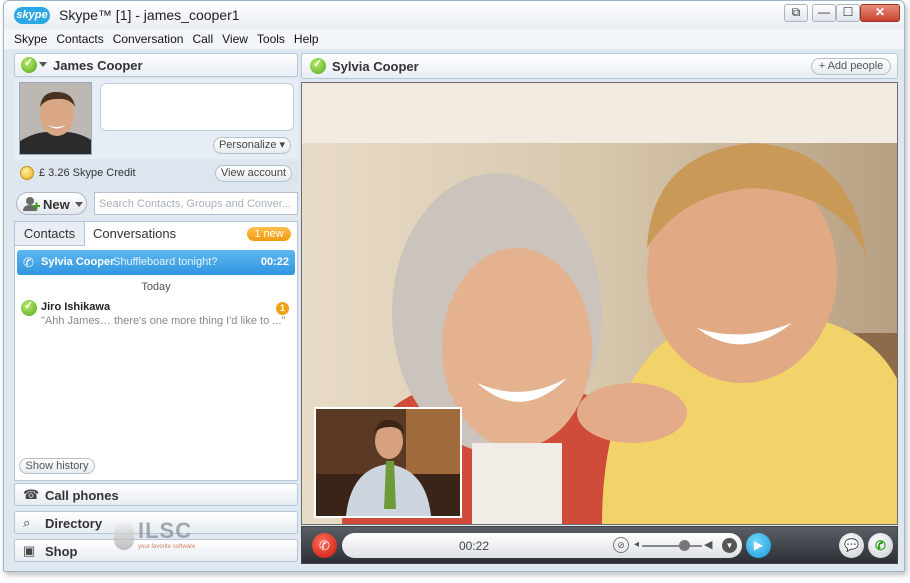 Image resolution: width=910 pixels, height=583 pixels. Describe the element at coordinates (306, 39) in the screenshot. I see `menu-help: Help` at that location.